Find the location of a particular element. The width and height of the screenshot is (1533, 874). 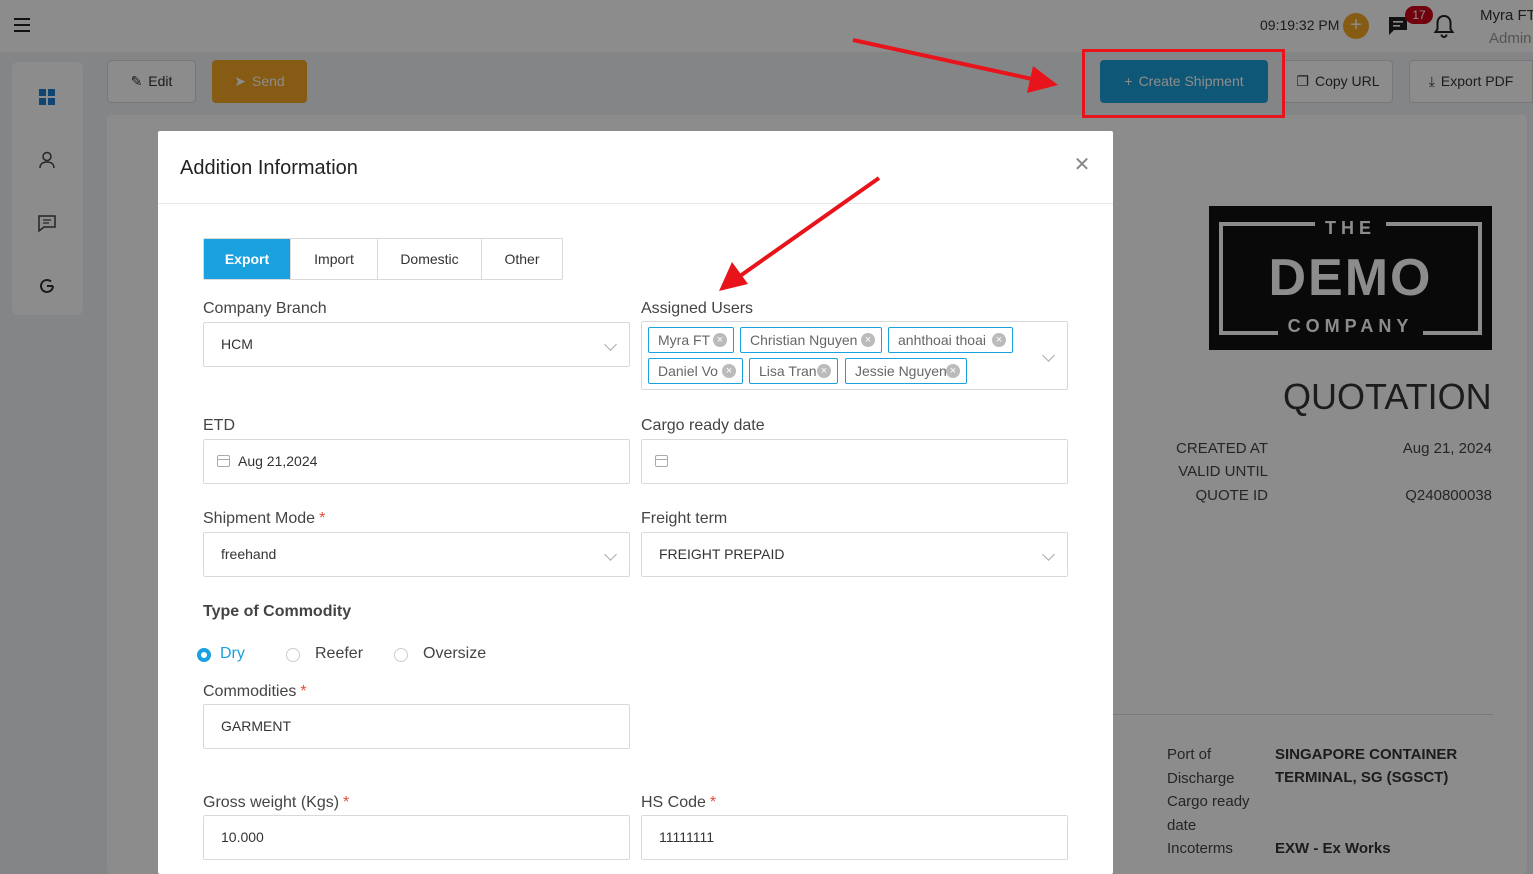

tab-import: Import is located at coordinates (334, 259).